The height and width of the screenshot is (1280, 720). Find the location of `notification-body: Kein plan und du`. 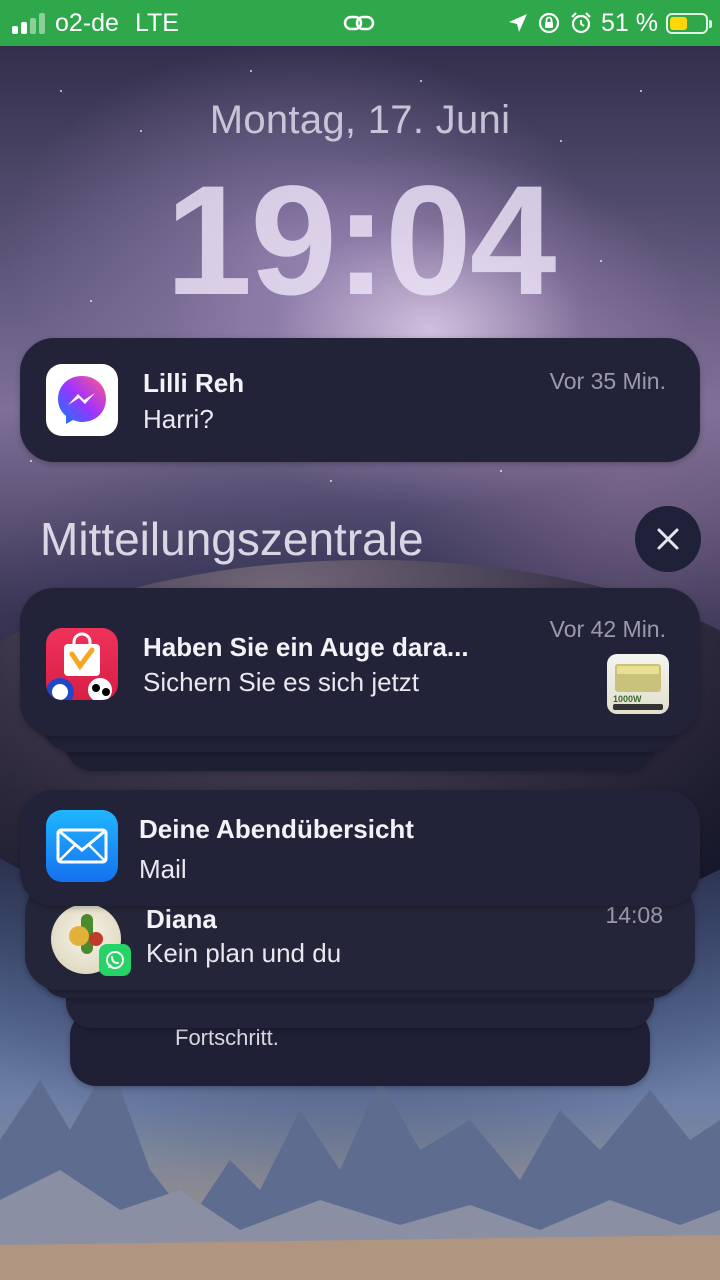

notification-body: Kein plan und du is located at coordinates (244, 953).